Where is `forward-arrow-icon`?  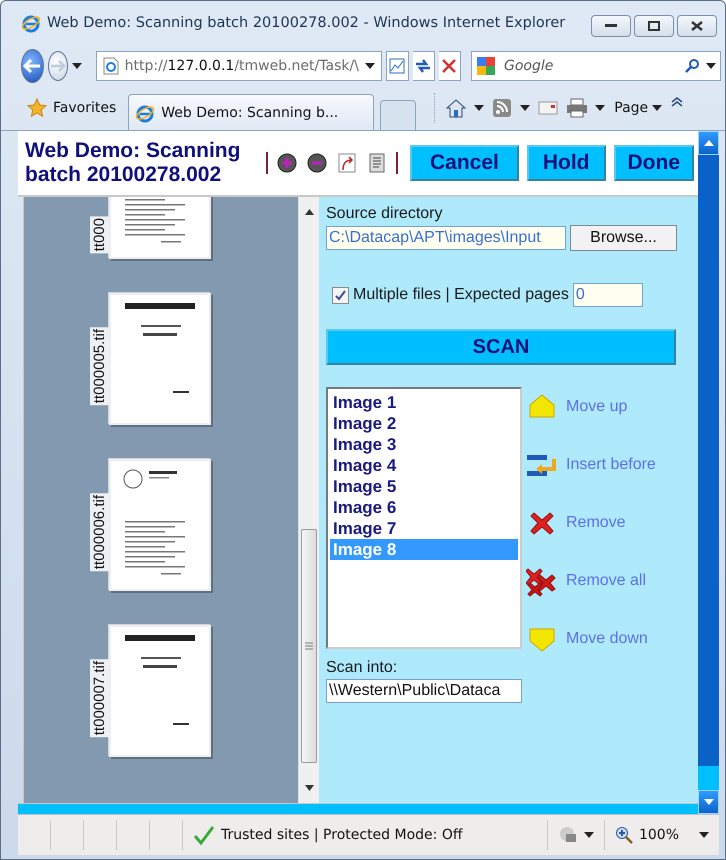 forward-arrow-icon is located at coordinates (58, 66).